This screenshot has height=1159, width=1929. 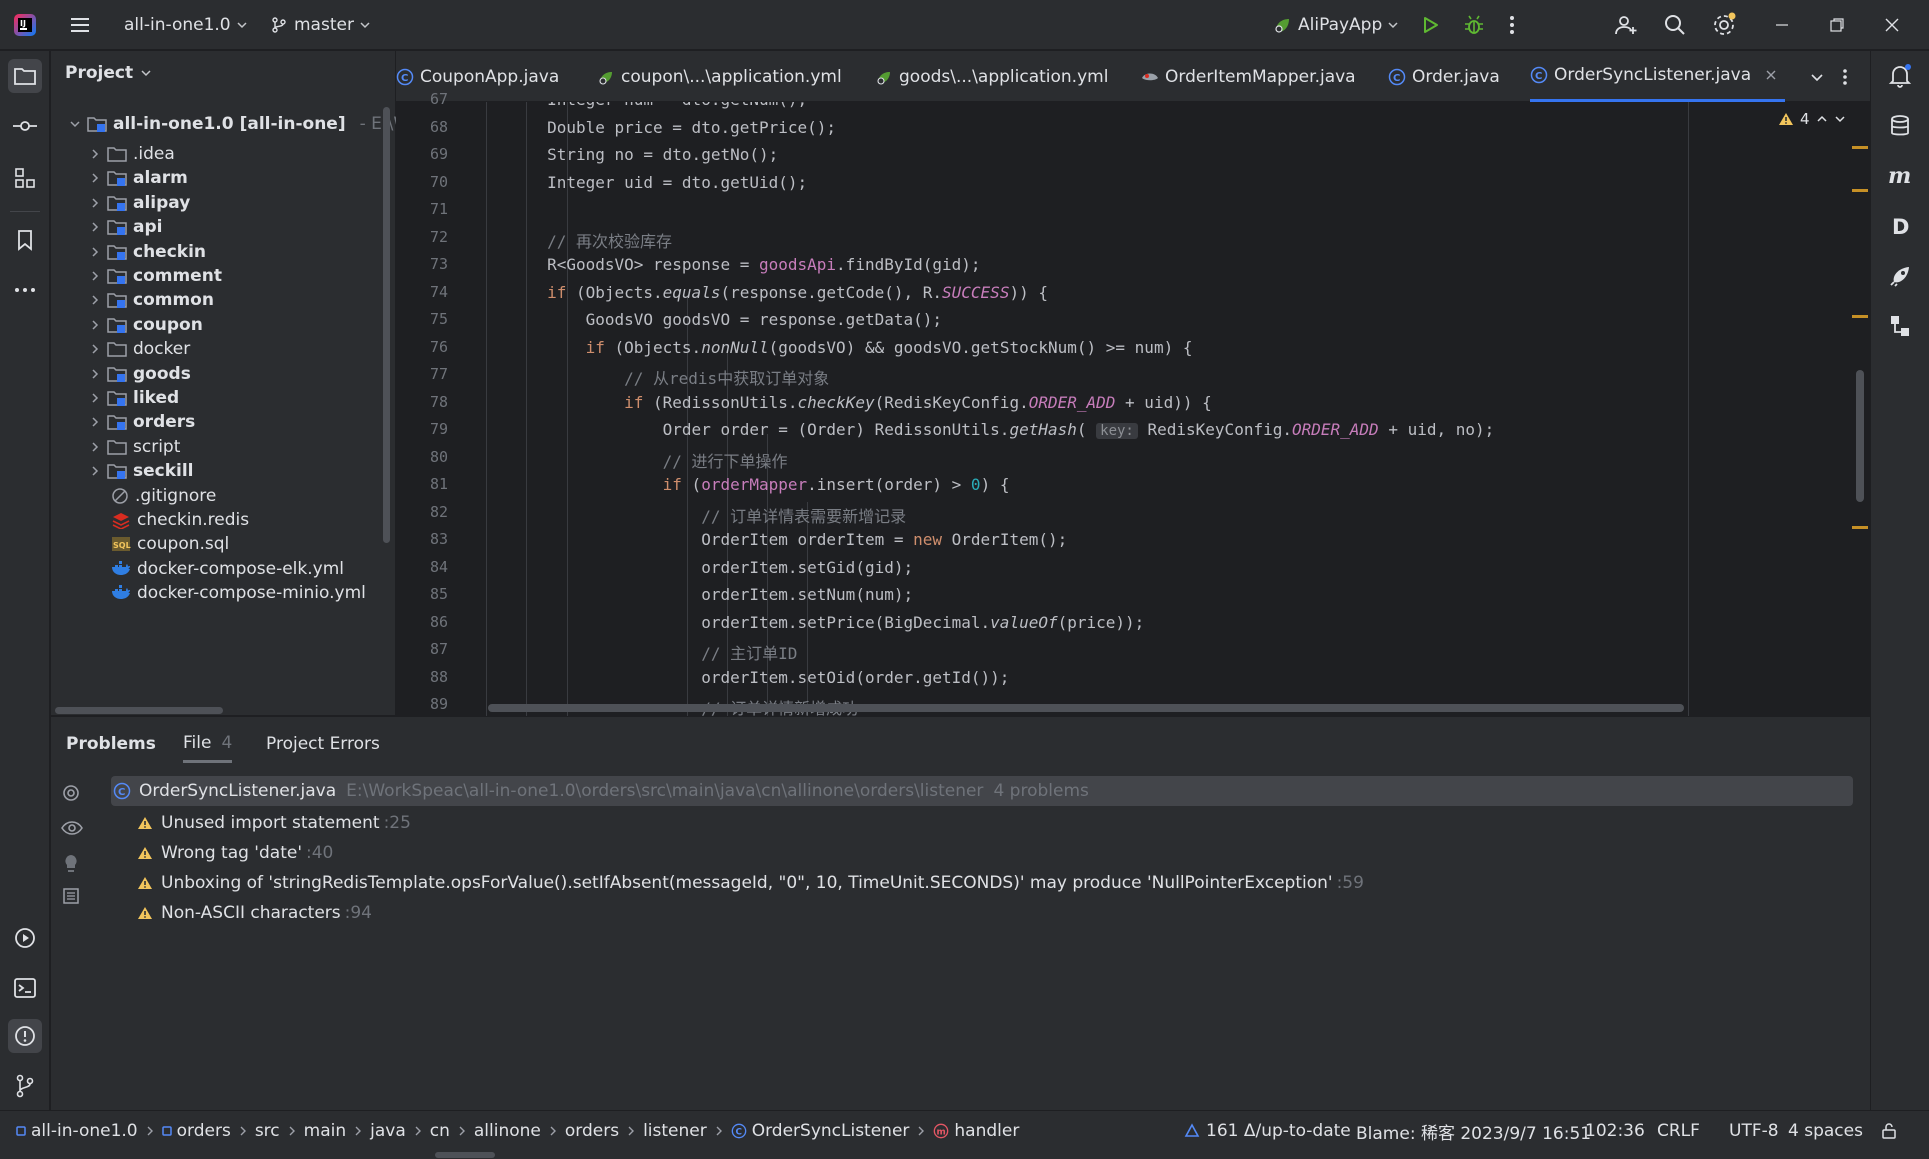 What do you see at coordinates (1822, 119) in the screenshot?
I see `chevron-up-icon` at bounding box center [1822, 119].